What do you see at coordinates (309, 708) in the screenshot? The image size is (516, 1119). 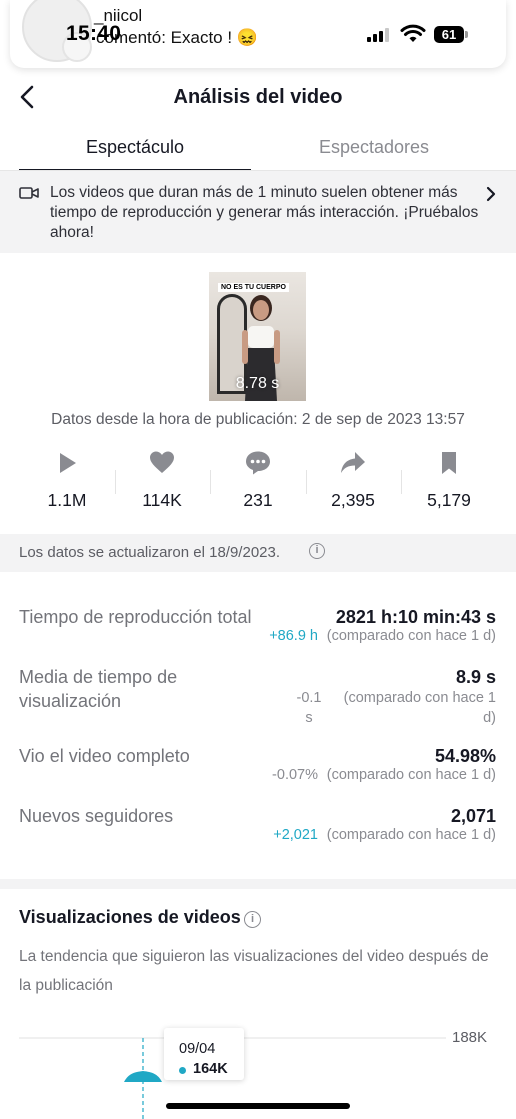 I see `metric-delta: -0.1 s` at bounding box center [309, 708].